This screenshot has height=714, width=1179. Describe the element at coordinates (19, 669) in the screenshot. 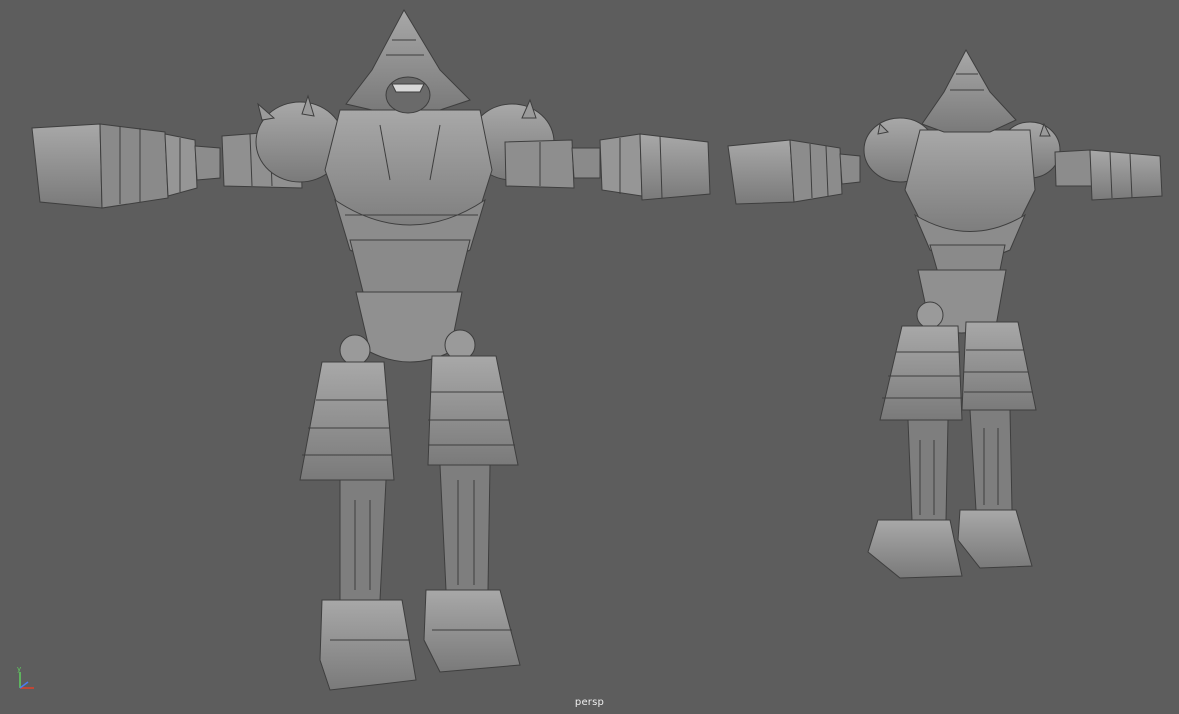

I see `axis-y-label: y` at that location.